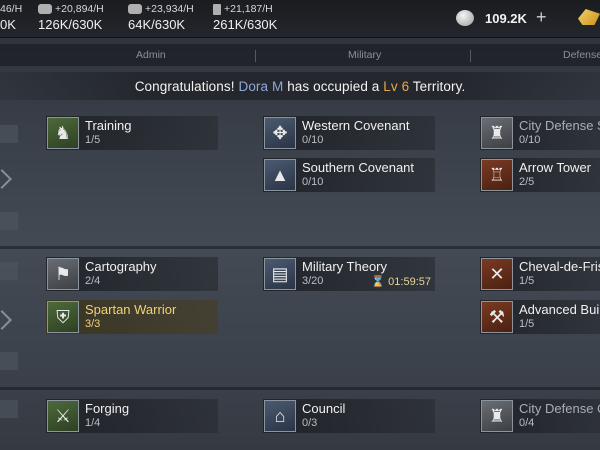 This screenshot has height=450, width=600. I want to click on resource-amount: 261K/630K, so click(245, 24).